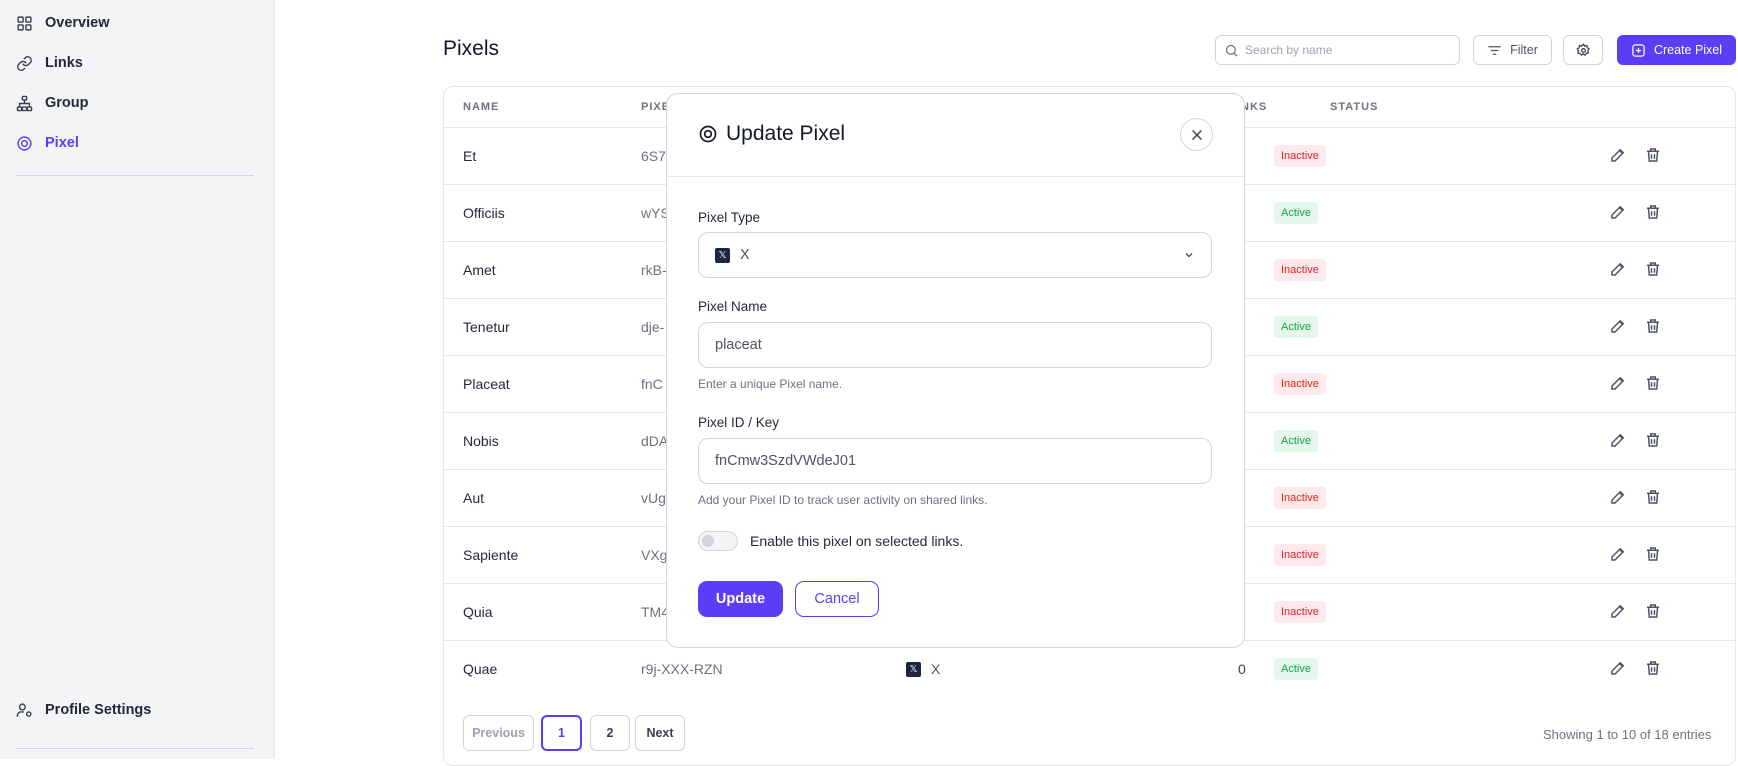 The width and height of the screenshot is (1738, 766). Describe the element at coordinates (561, 733) in the screenshot. I see `pagination-page-1: 1` at that location.